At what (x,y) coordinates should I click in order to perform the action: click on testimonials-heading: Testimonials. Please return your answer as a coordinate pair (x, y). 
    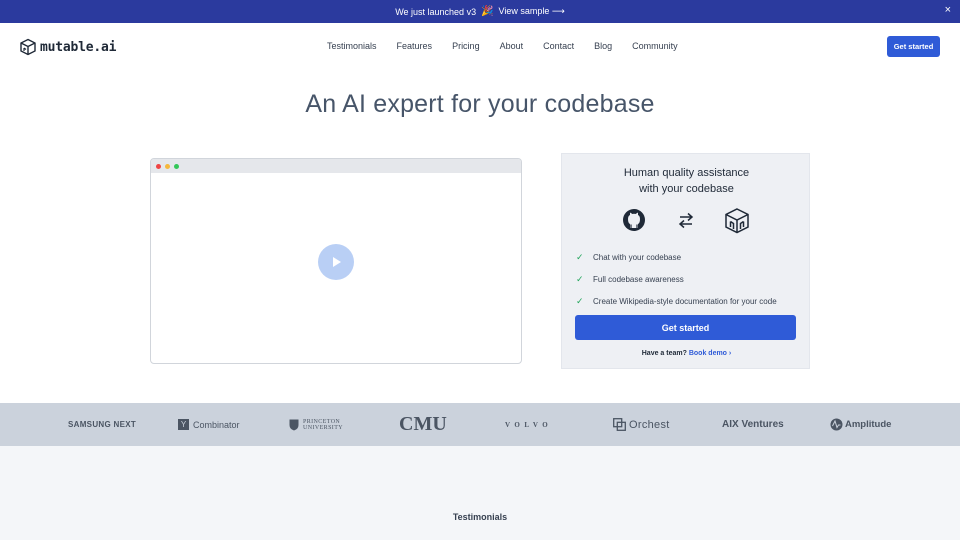
    Looking at the image, I should click on (480, 517).